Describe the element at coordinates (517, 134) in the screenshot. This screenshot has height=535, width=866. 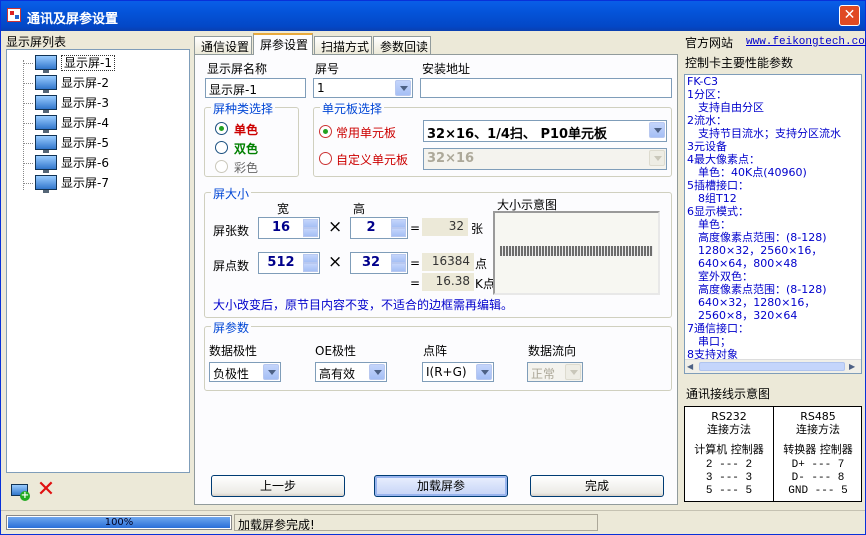
I see `common-board-value: 32×16、1/4扫、 P10单元板` at that location.